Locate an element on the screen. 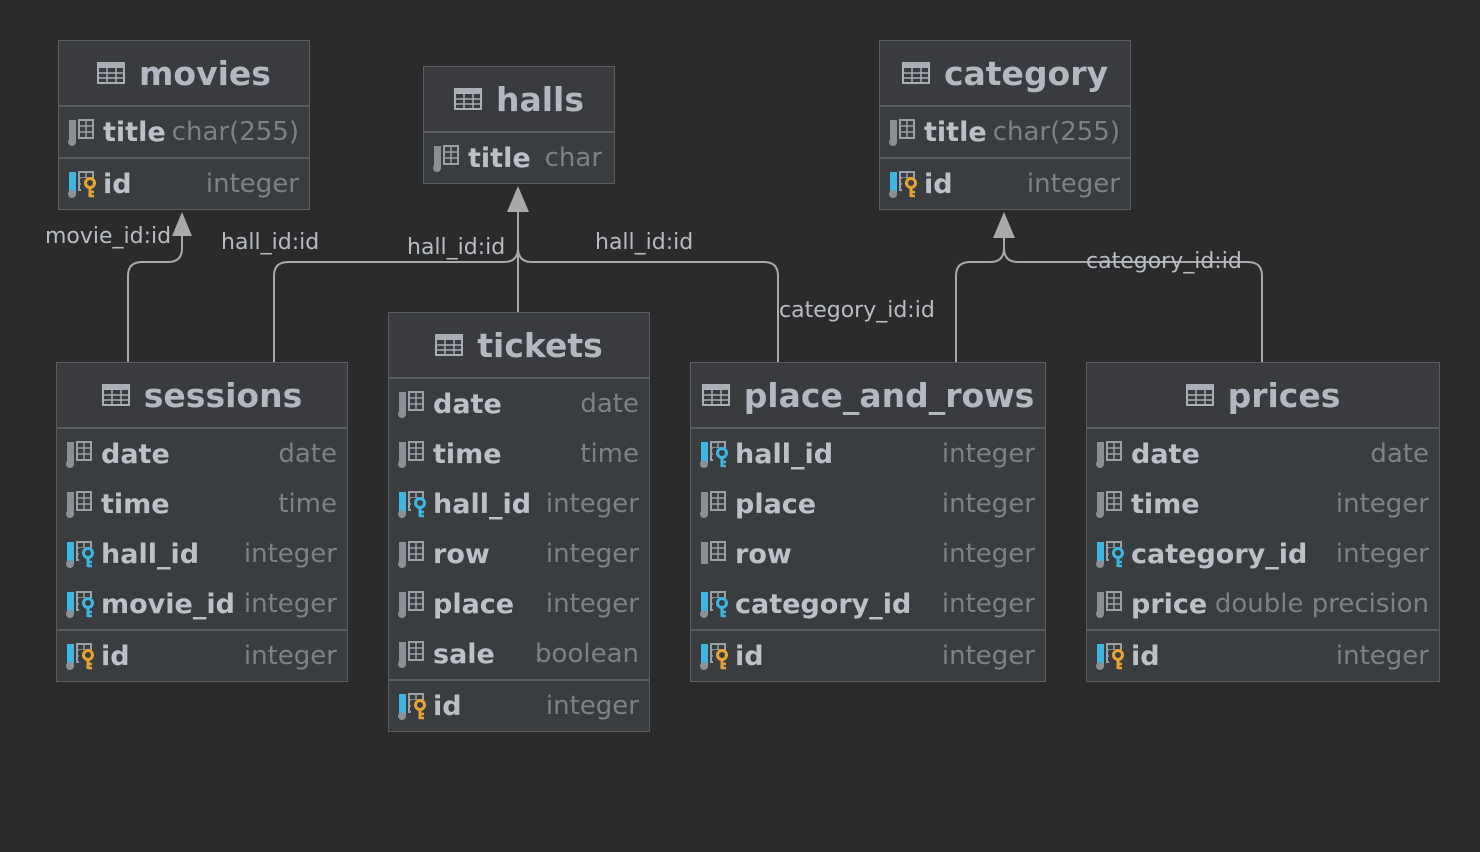 This screenshot has width=1480, height=852. column-row-time: time integer is located at coordinates (1263, 504).